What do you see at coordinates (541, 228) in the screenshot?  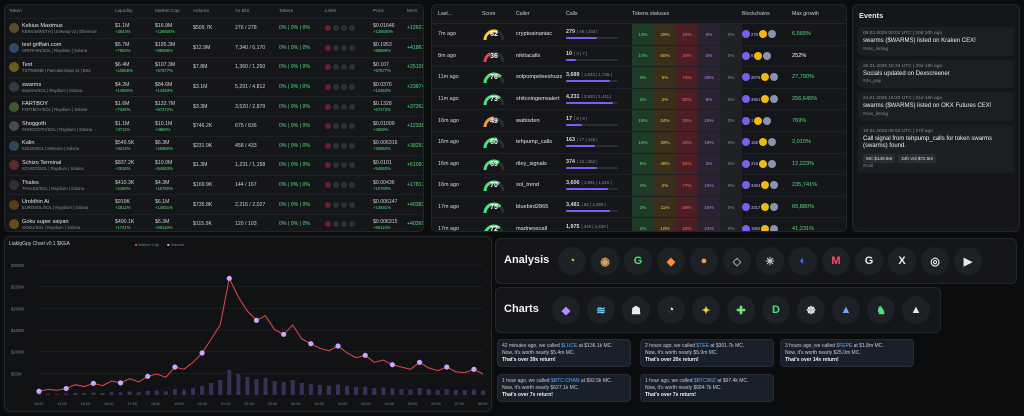 I see `caller-name: madnesscall` at bounding box center [541, 228].